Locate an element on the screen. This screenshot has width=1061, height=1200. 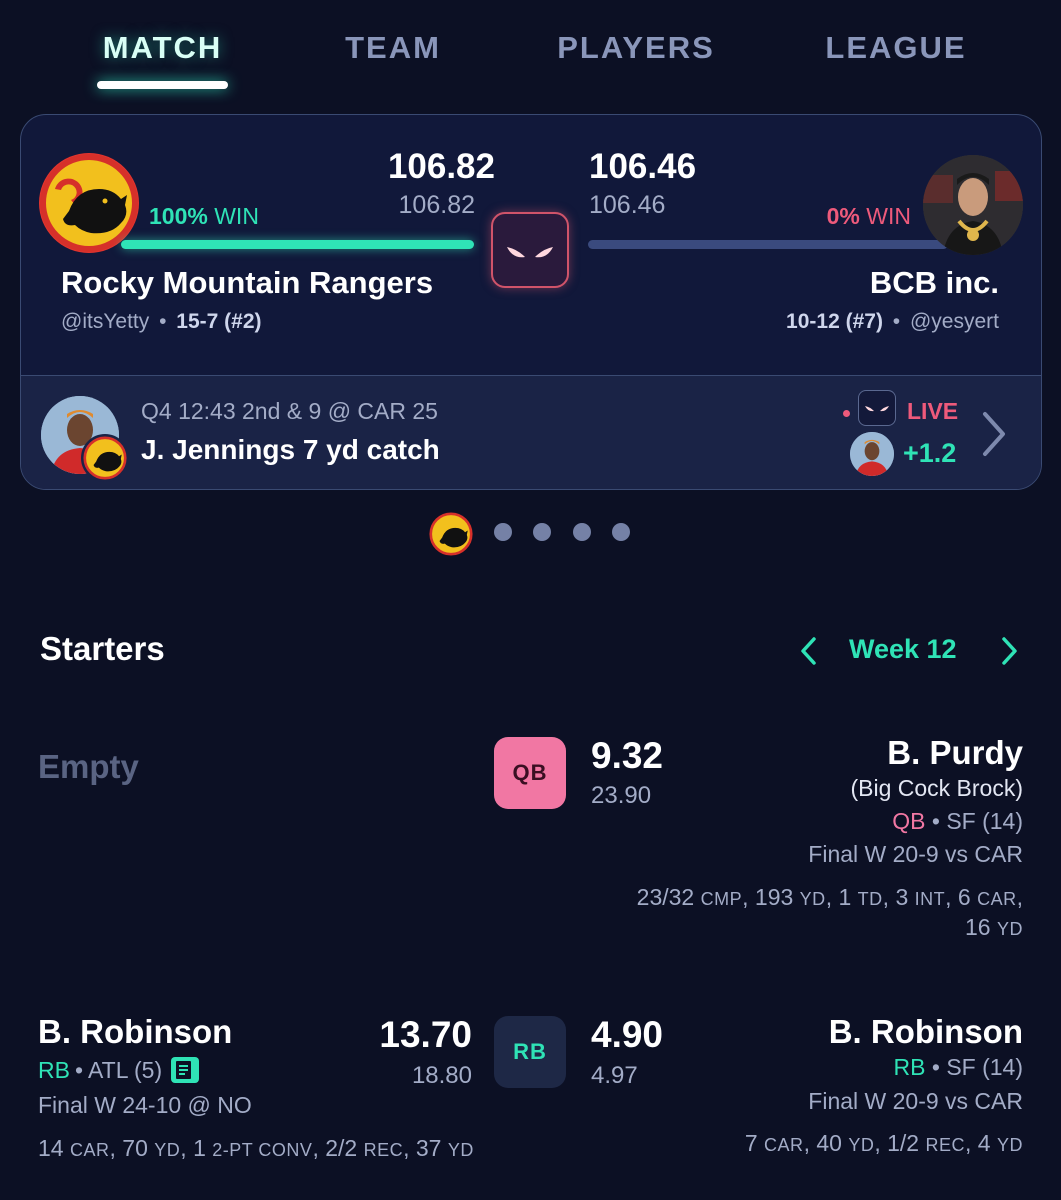
vs-badge-icon is located at coordinates (877, 408).